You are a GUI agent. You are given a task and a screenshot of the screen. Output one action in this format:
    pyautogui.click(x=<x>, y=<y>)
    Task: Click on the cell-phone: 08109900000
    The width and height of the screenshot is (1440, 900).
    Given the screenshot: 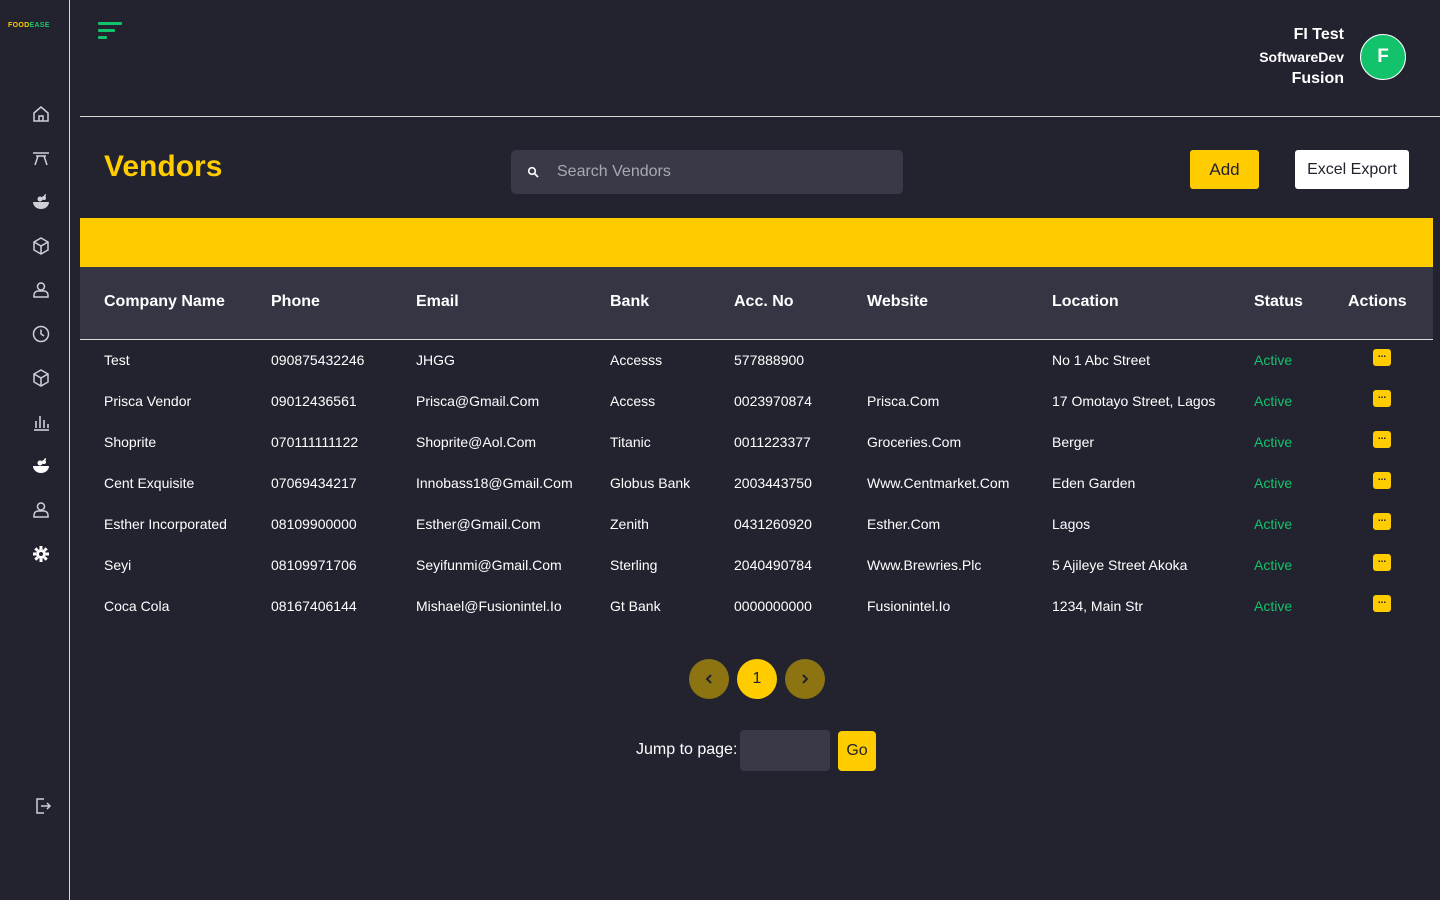 What is the action you would take?
    pyautogui.click(x=314, y=524)
    